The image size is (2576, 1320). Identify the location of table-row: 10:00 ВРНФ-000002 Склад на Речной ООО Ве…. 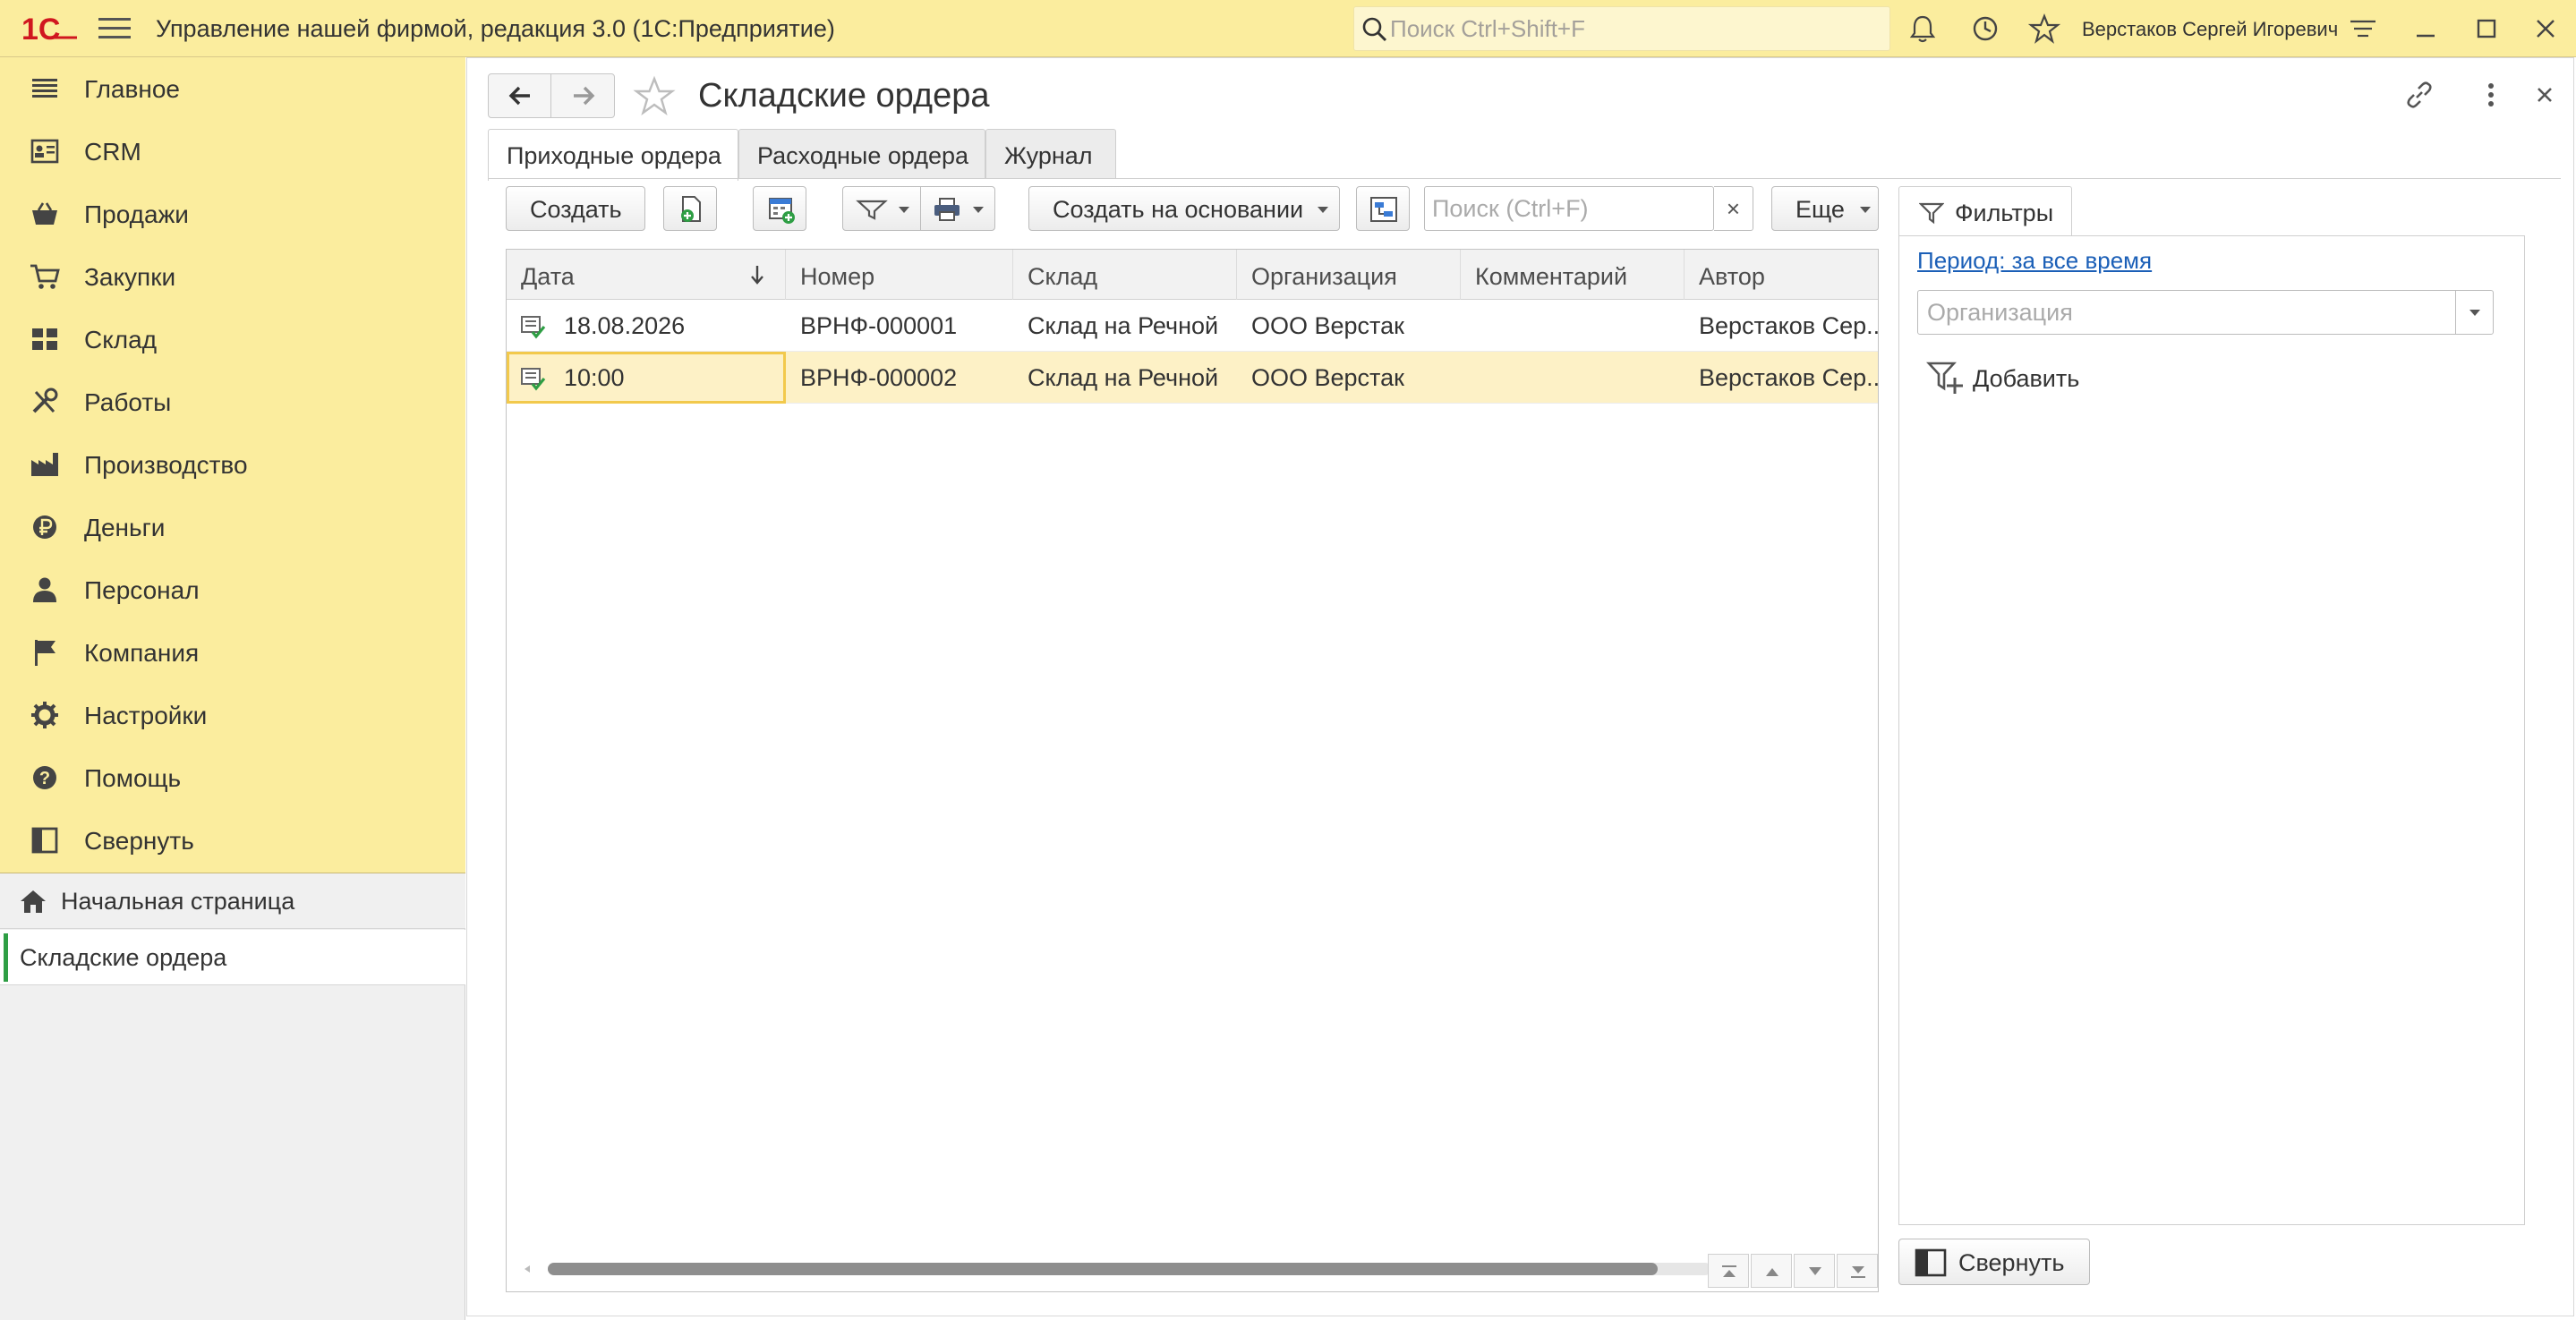
(1193, 378).